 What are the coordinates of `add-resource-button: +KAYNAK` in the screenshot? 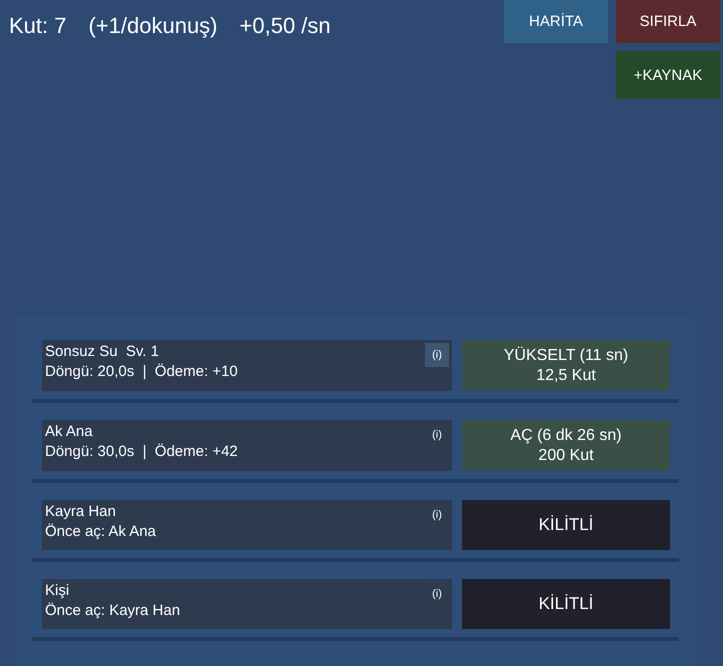 It's located at (668, 75).